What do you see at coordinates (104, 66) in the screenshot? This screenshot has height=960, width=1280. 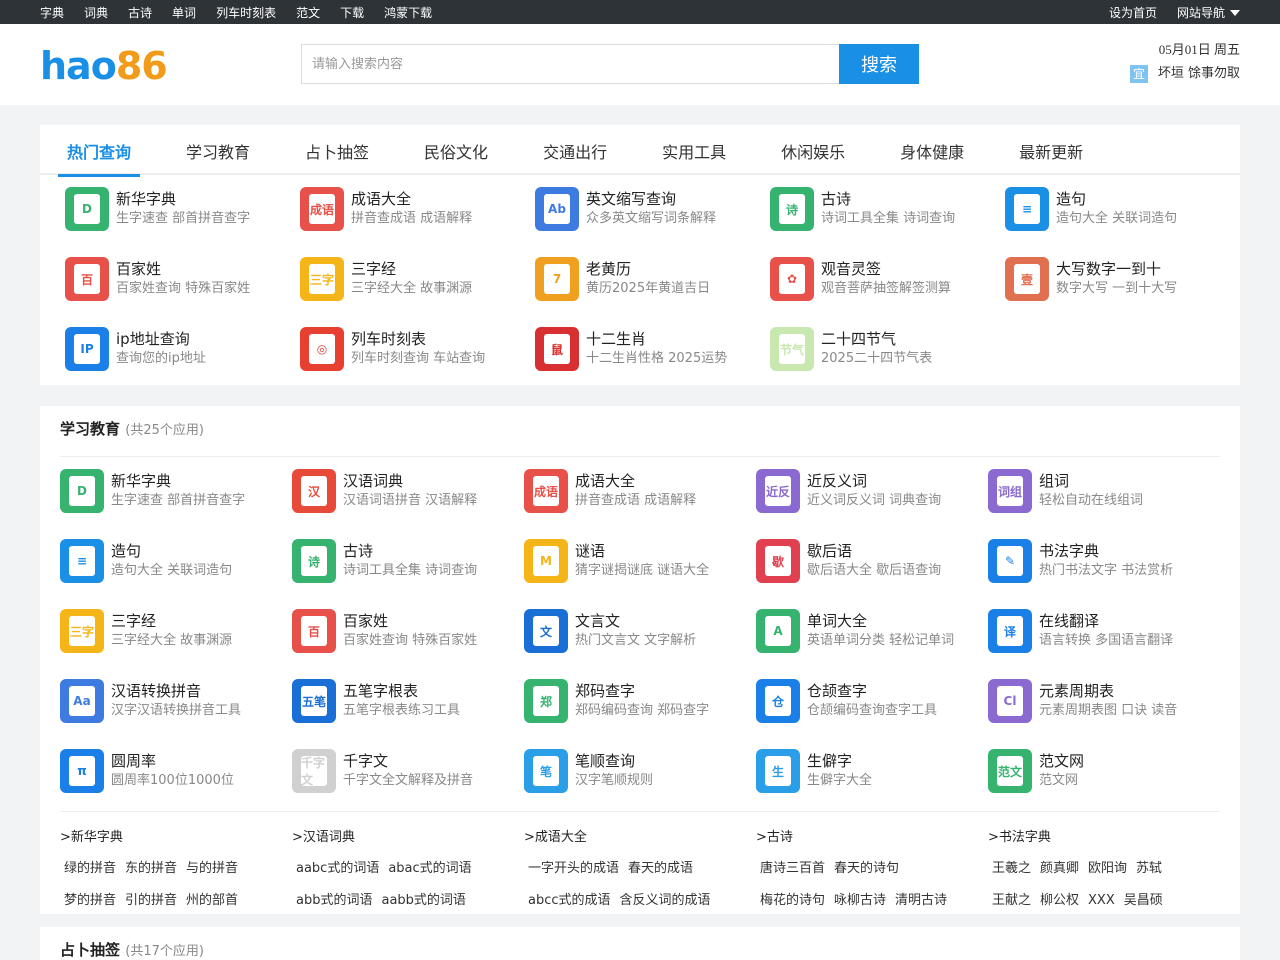 I see `logo: hao86` at bounding box center [104, 66].